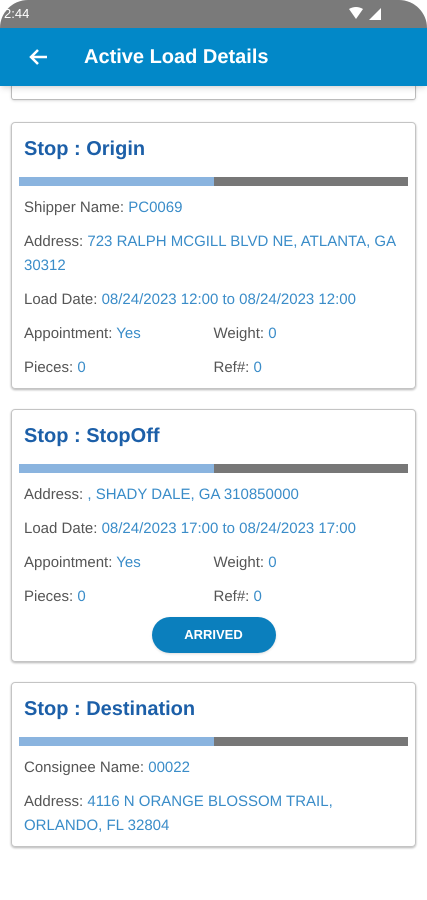 This screenshot has height=900, width=427. I want to click on screen-title: Active Load Details, so click(176, 57).